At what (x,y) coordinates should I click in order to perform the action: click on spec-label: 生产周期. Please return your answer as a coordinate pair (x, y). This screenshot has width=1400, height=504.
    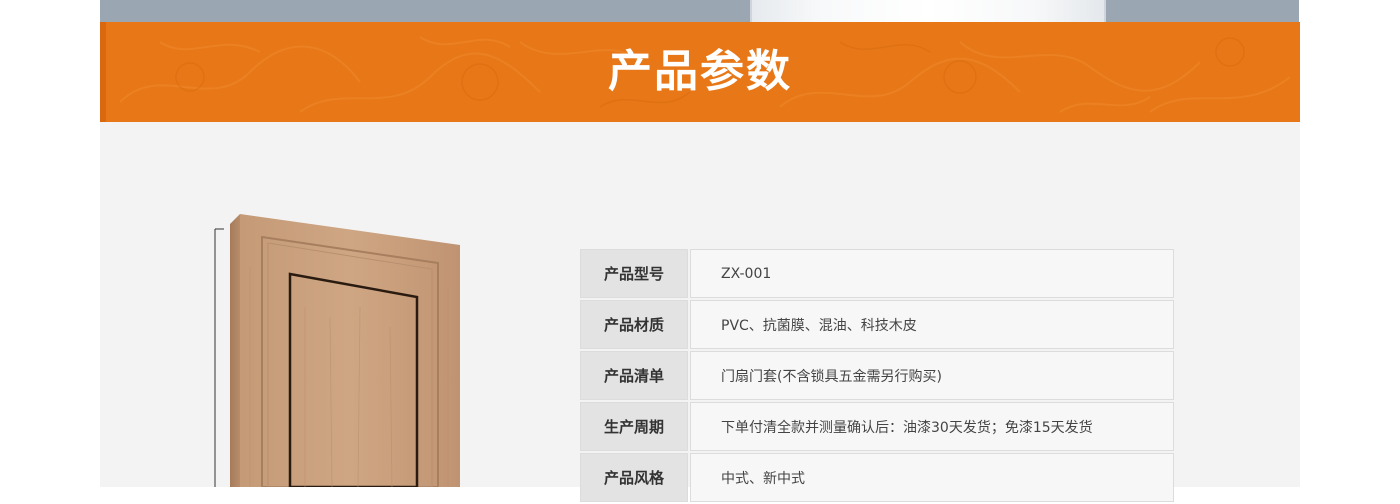
    Looking at the image, I should click on (634, 426).